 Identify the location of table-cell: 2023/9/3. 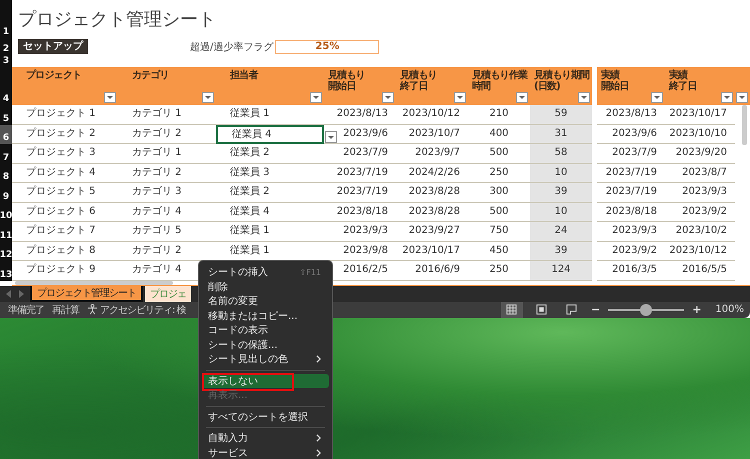
(360, 232).